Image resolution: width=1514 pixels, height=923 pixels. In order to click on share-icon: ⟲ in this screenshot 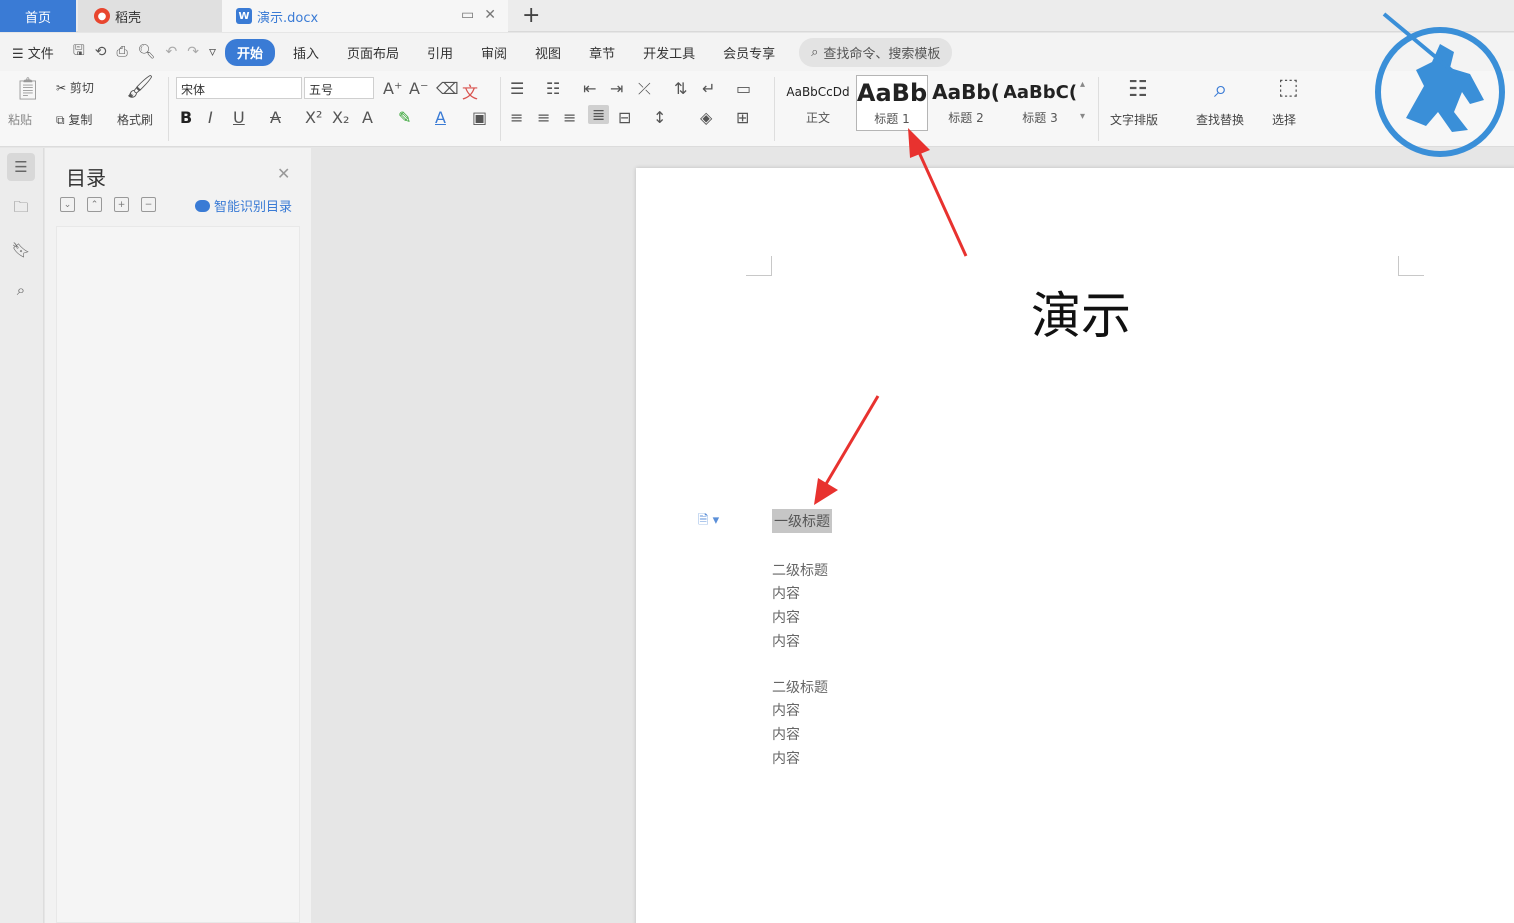, I will do `click(101, 52)`.